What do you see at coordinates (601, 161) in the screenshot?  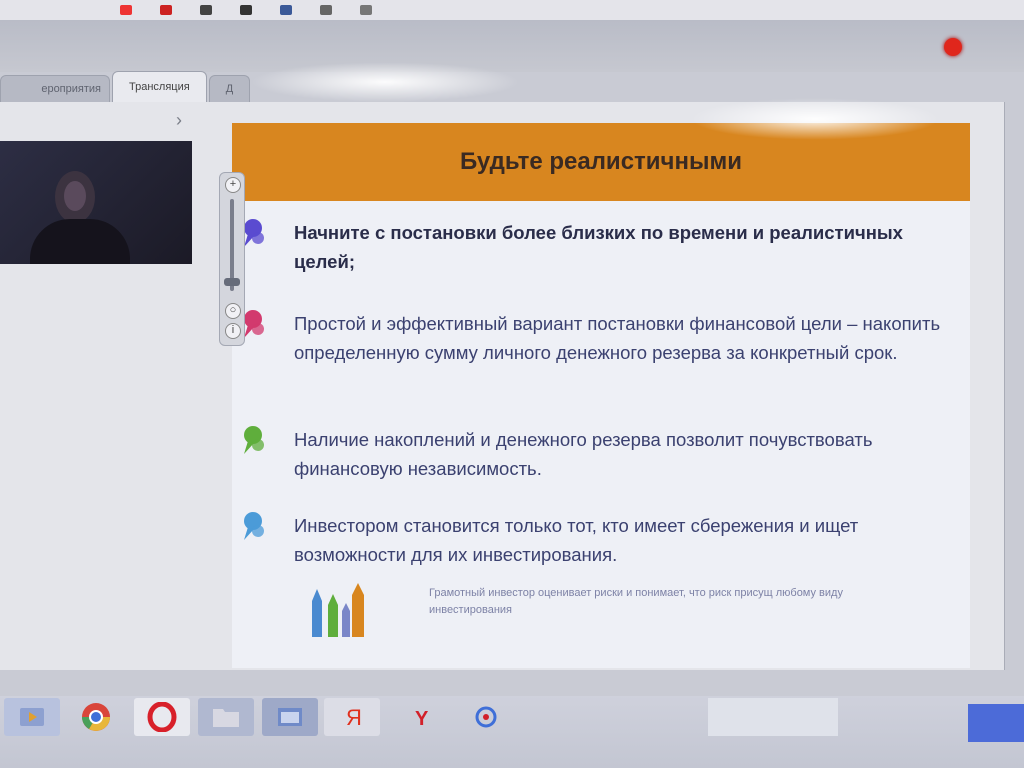 I see `slide-title: Будьте реалистичными` at bounding box center [601, 161].